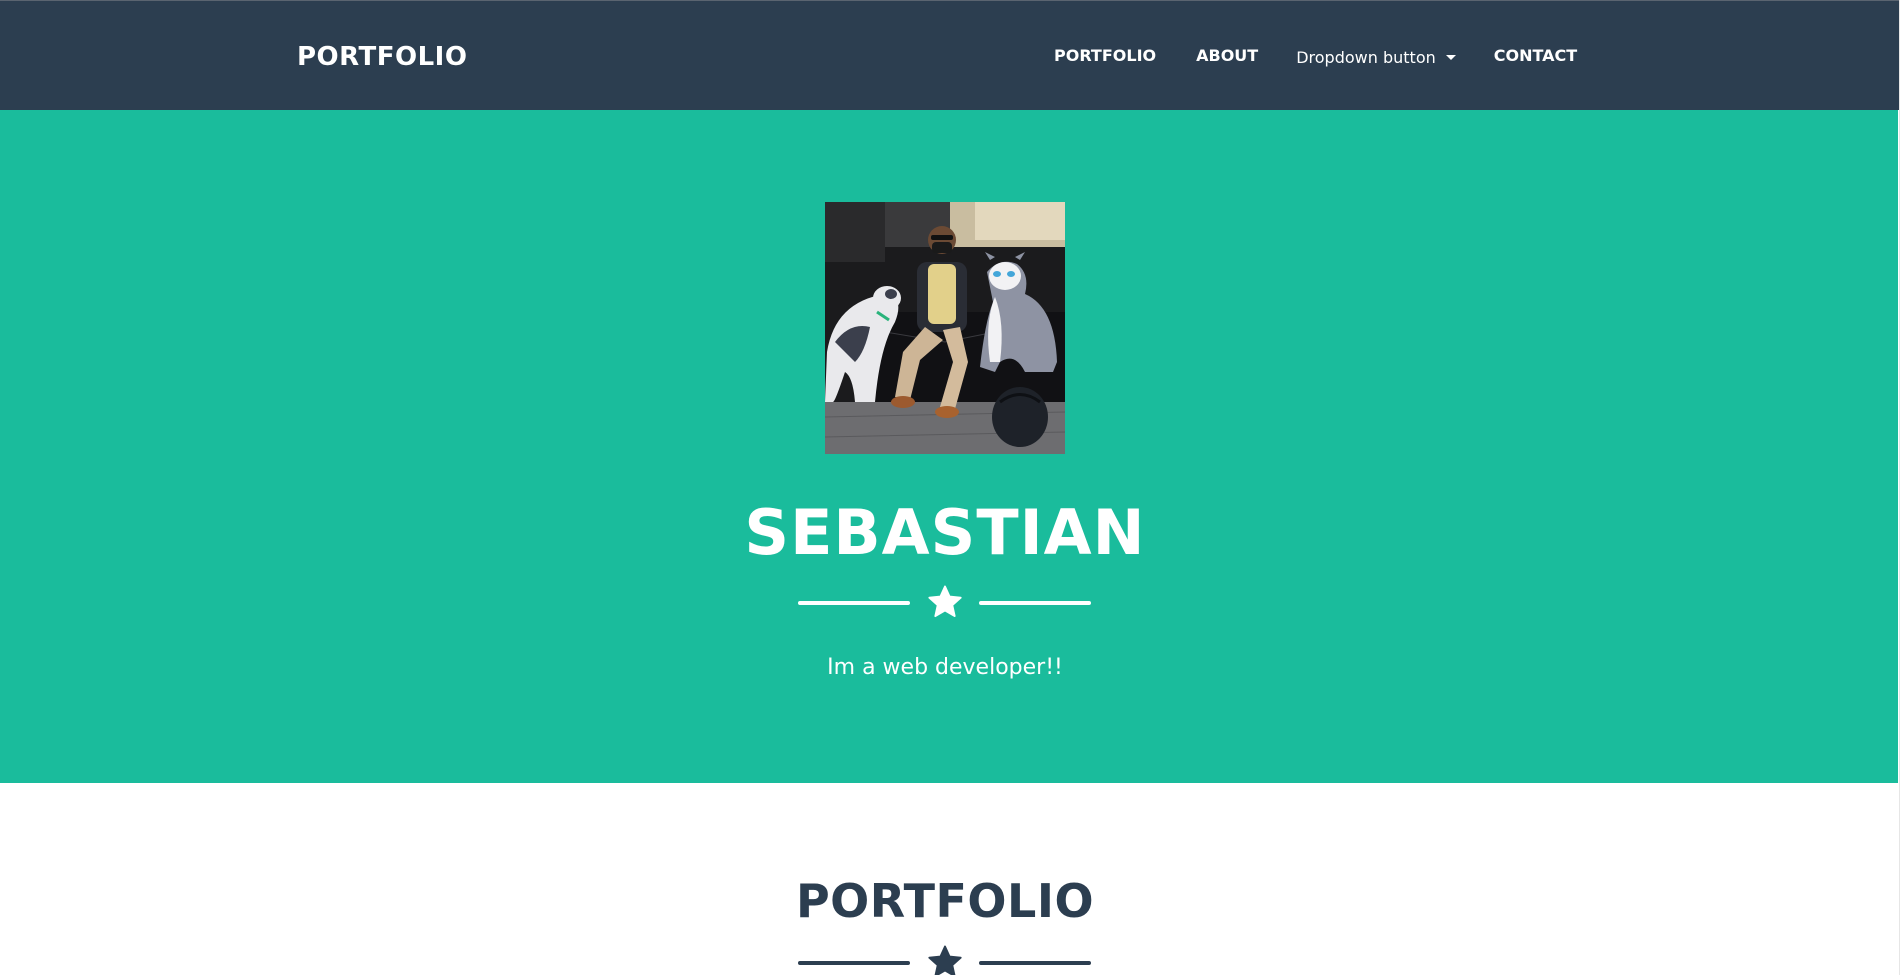 This screenshot has height=975, width=1900. I want to click on nav-link-portfolio: PORTFOLIO, so click(1105, 56).